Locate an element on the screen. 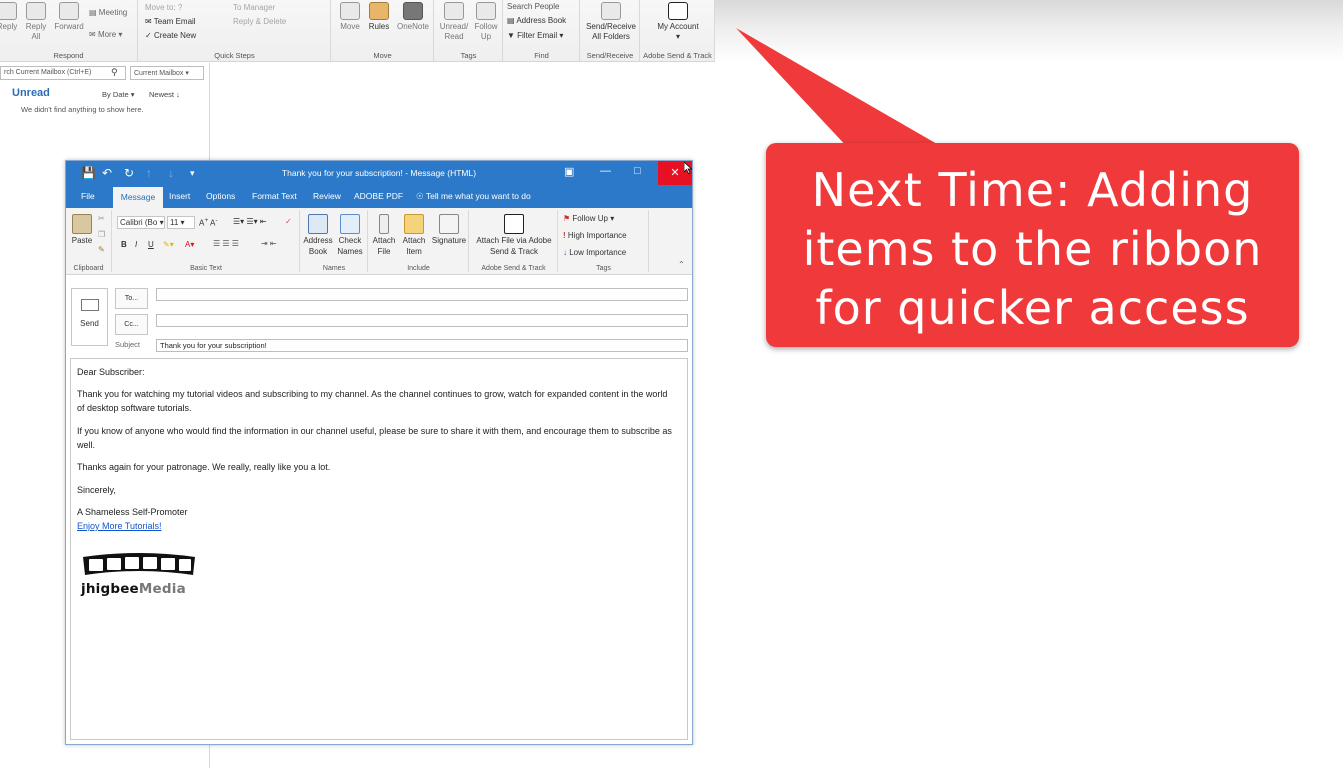 The image size is (1343, 768). mouse-pointer-icon is located at coordinates (688, 168).